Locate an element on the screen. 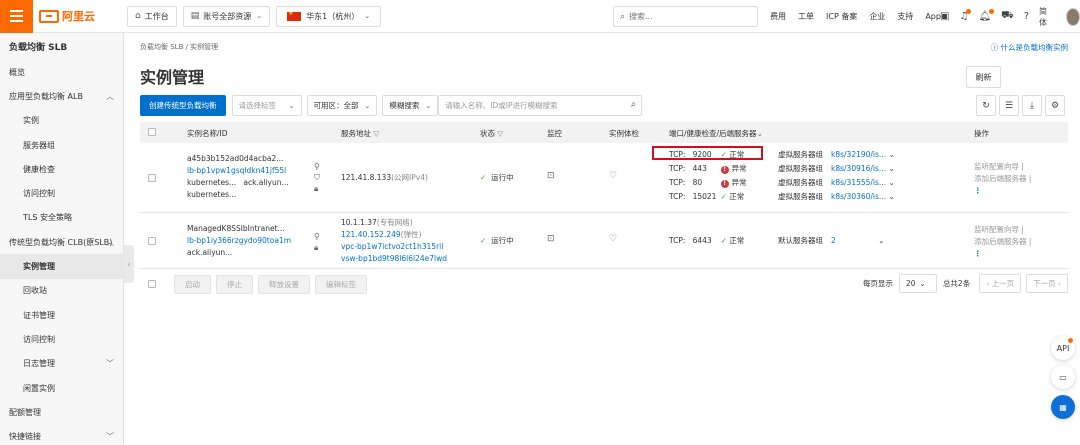 The width and height of the screenshot is (1080, 445). sidebar-item-clb-access-control: 访问控制 is located at coordinates (61, 339).